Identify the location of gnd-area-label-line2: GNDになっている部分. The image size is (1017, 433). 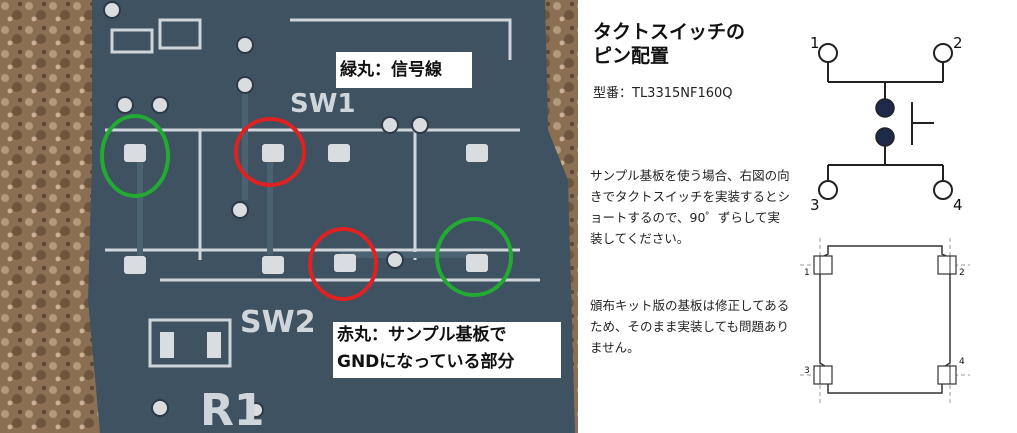
(426, 362).